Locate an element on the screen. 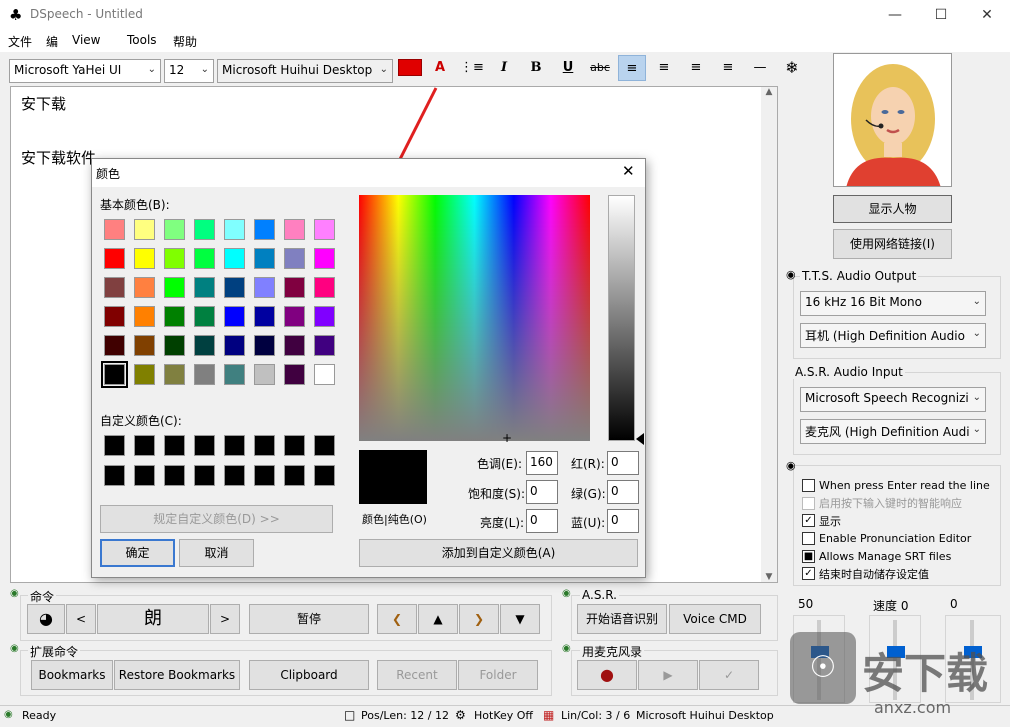  align-center-icon: ≡ is located at coordinates (664, 68).